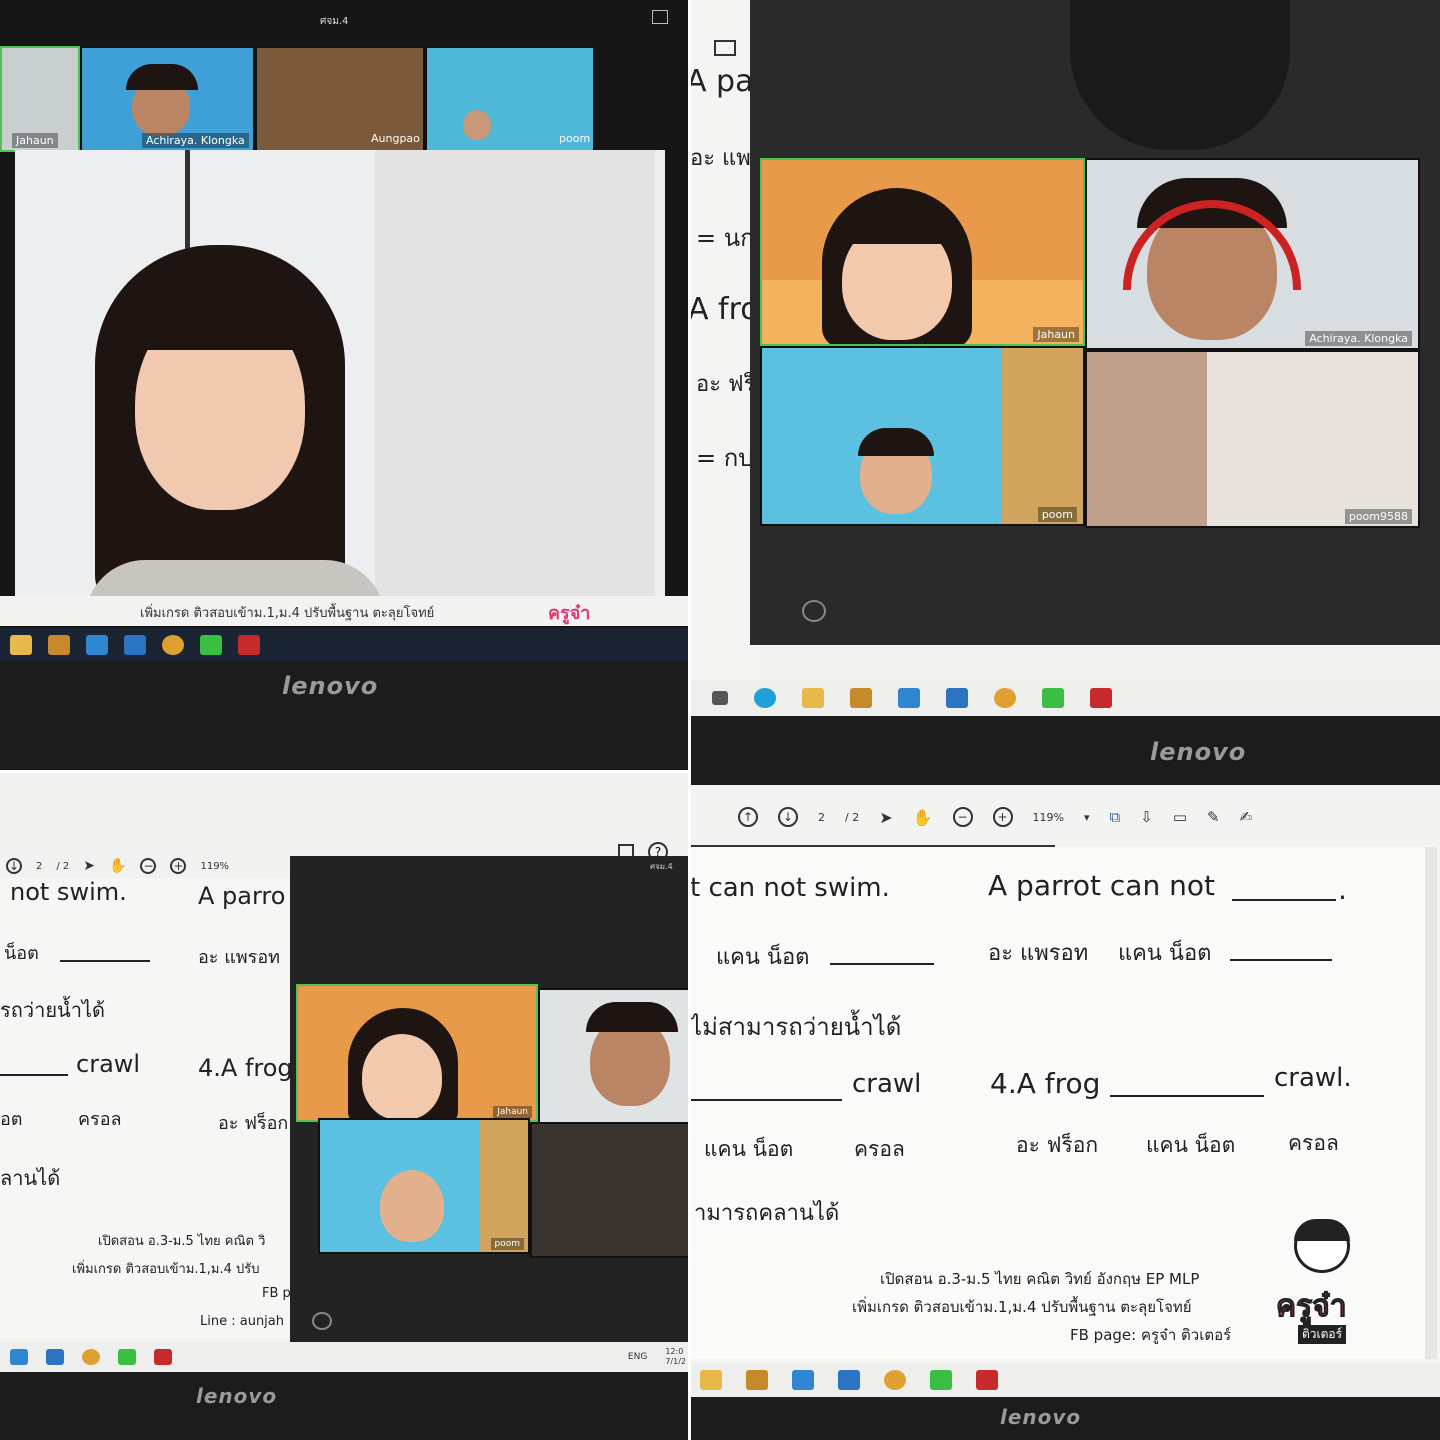  What do you see at coordinates (852, 817) in the screenshot?
I see `page-total: / 2` at bounding box center [852, 817].